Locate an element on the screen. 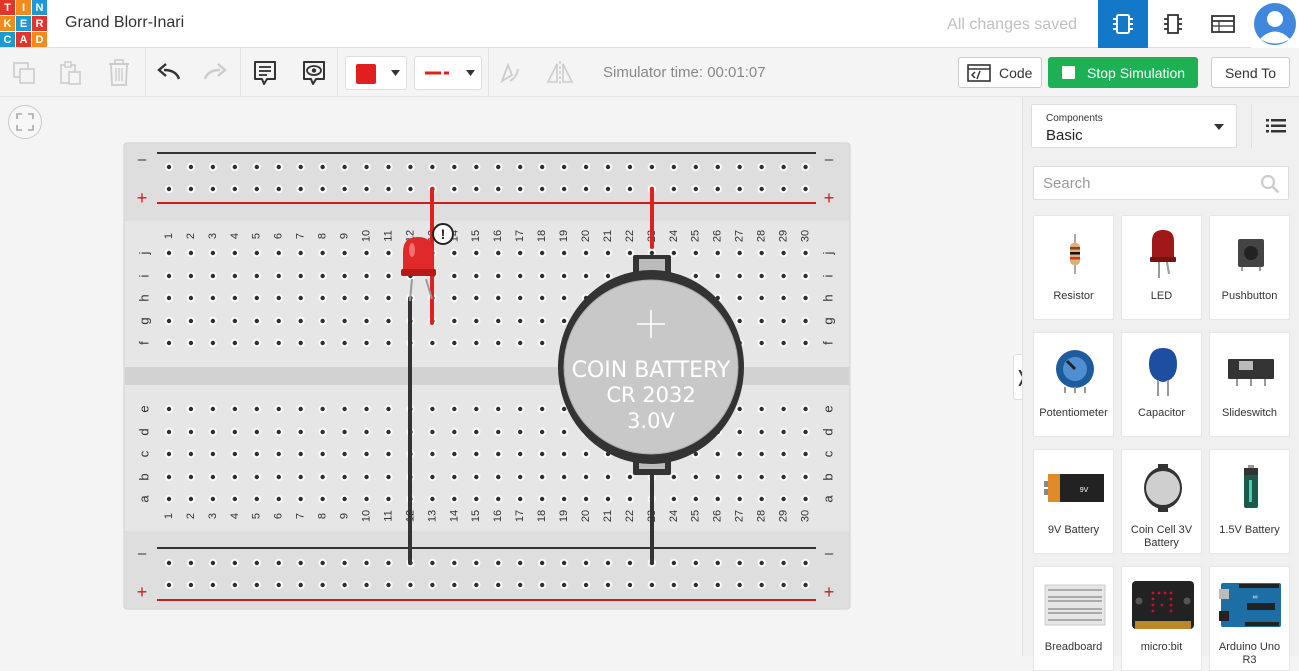  search-input is located at coordinates (1134, 183).